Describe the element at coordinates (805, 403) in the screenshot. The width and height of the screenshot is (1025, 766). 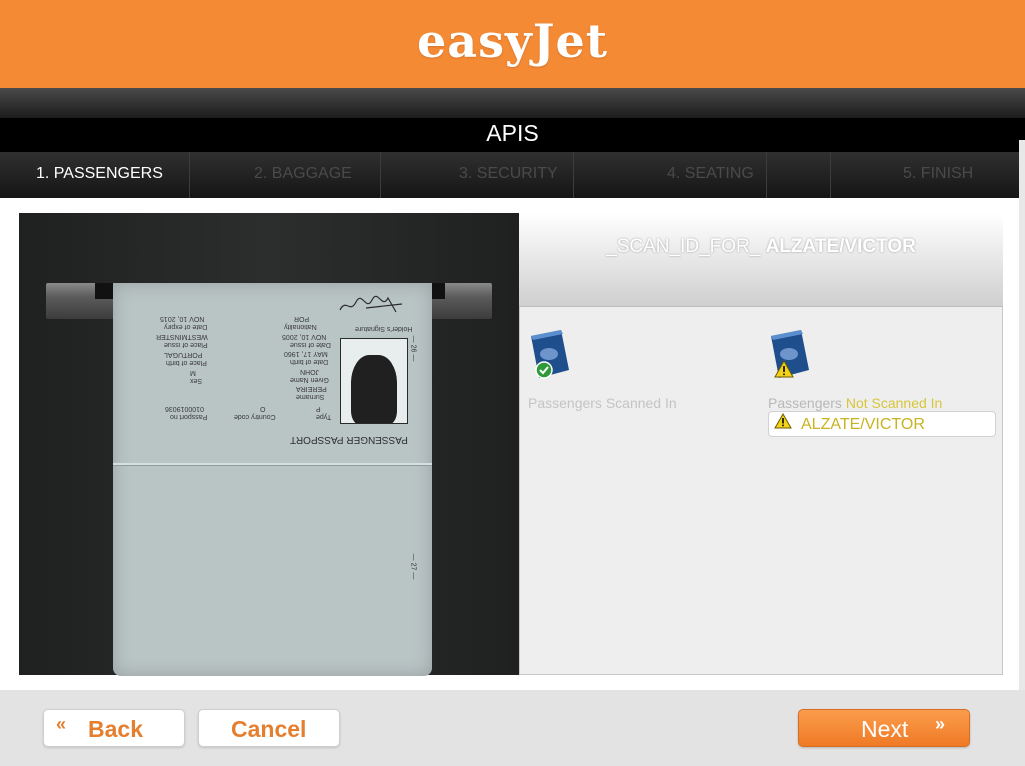
I see `not-scanned-prefix: Passengers` at that location.